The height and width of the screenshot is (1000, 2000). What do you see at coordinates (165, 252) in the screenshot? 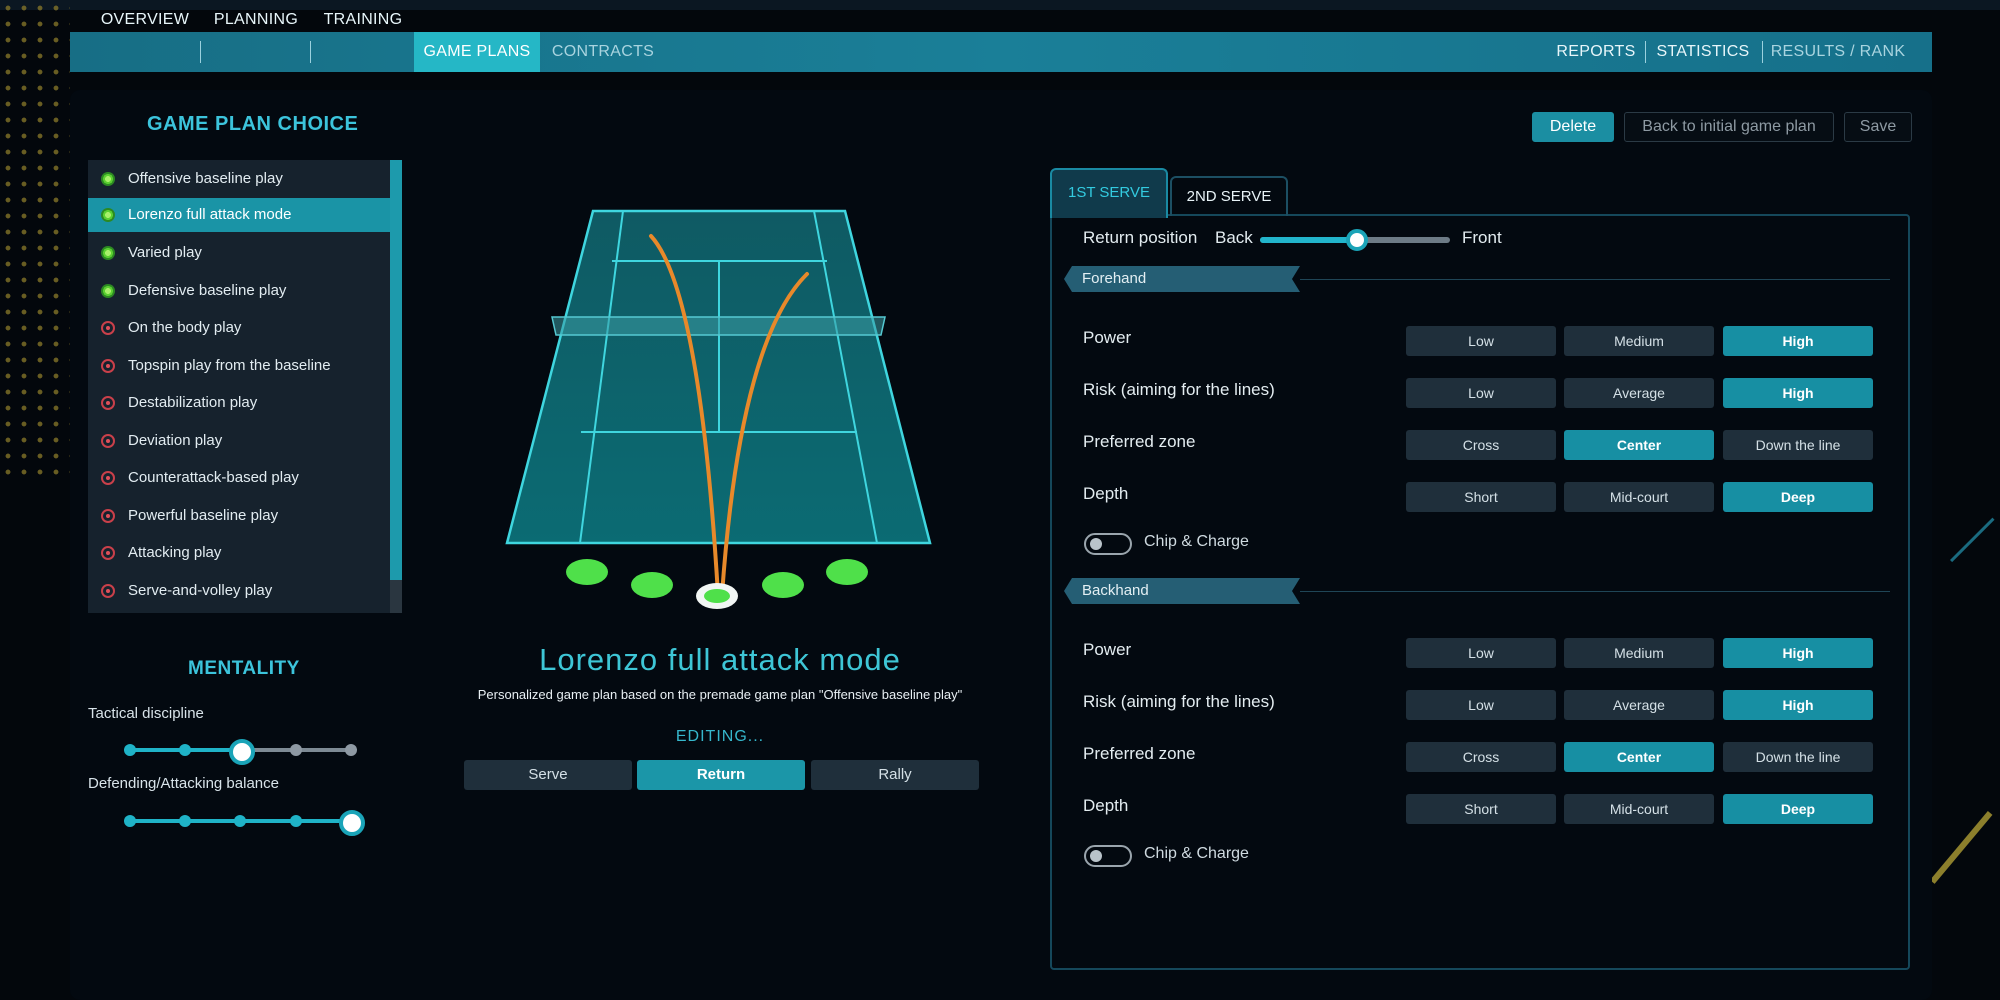
I see `plan-item-label: Varied play` at bounding box center [165, 252].